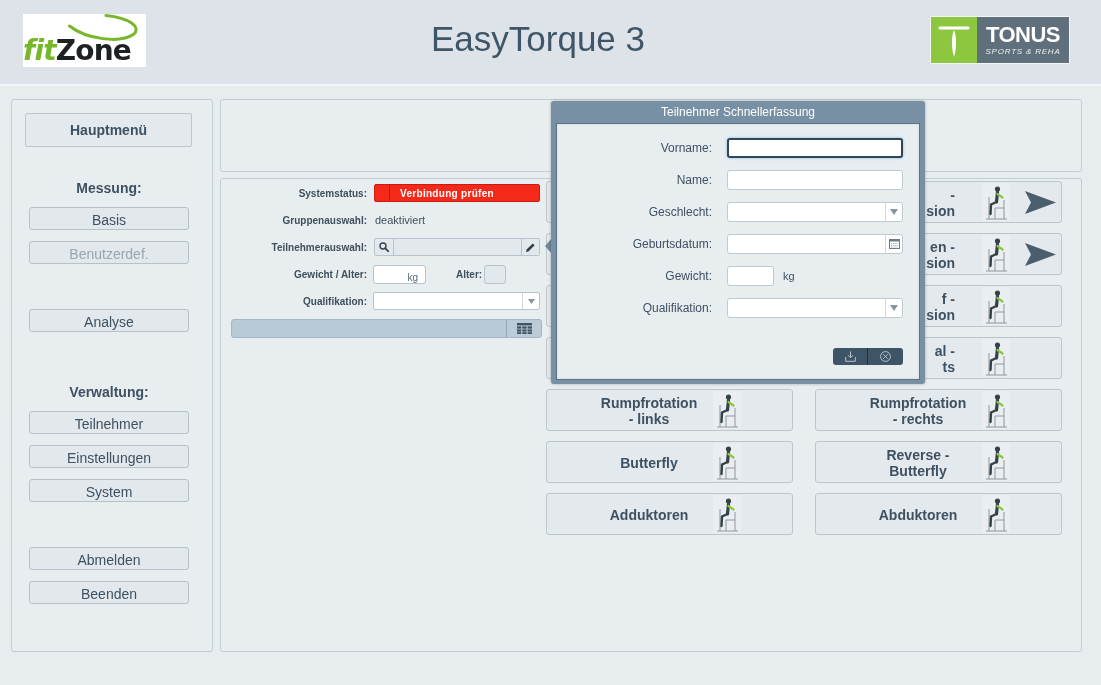 Image resolution: width=1101 pixels, height=685 pixels. What do you see at coordinates (469, 274) in the screenshot?
I see `field-label: Alter:` at bounding box center [469, 274].